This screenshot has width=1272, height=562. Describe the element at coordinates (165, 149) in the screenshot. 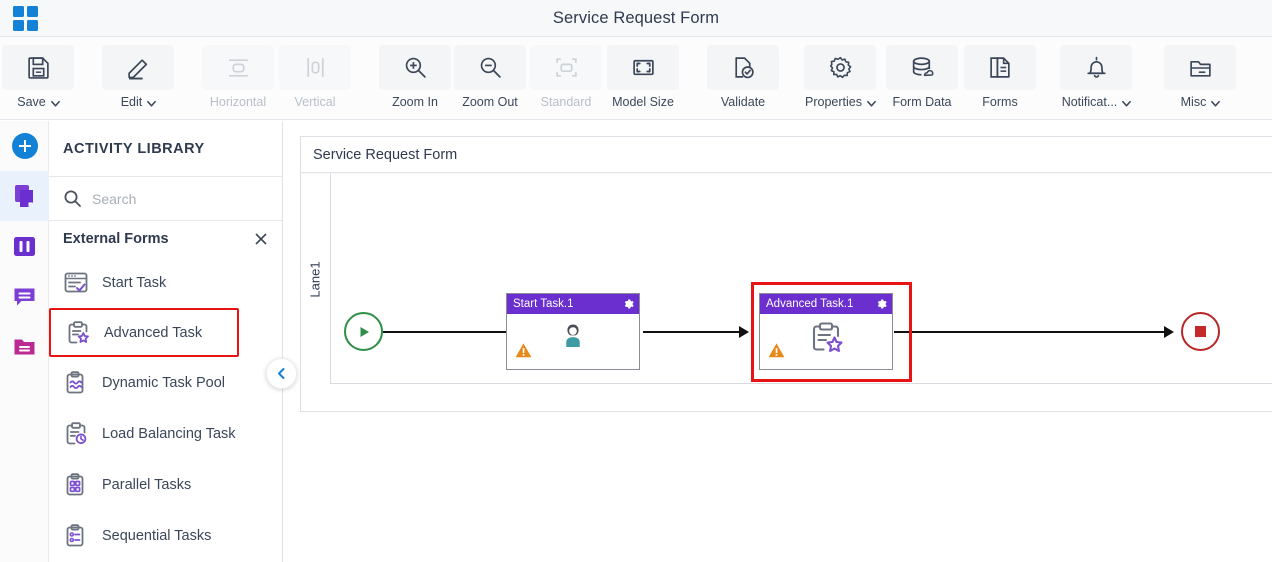

I see `library-header: ACTIVITY LIBRARY` at that location.